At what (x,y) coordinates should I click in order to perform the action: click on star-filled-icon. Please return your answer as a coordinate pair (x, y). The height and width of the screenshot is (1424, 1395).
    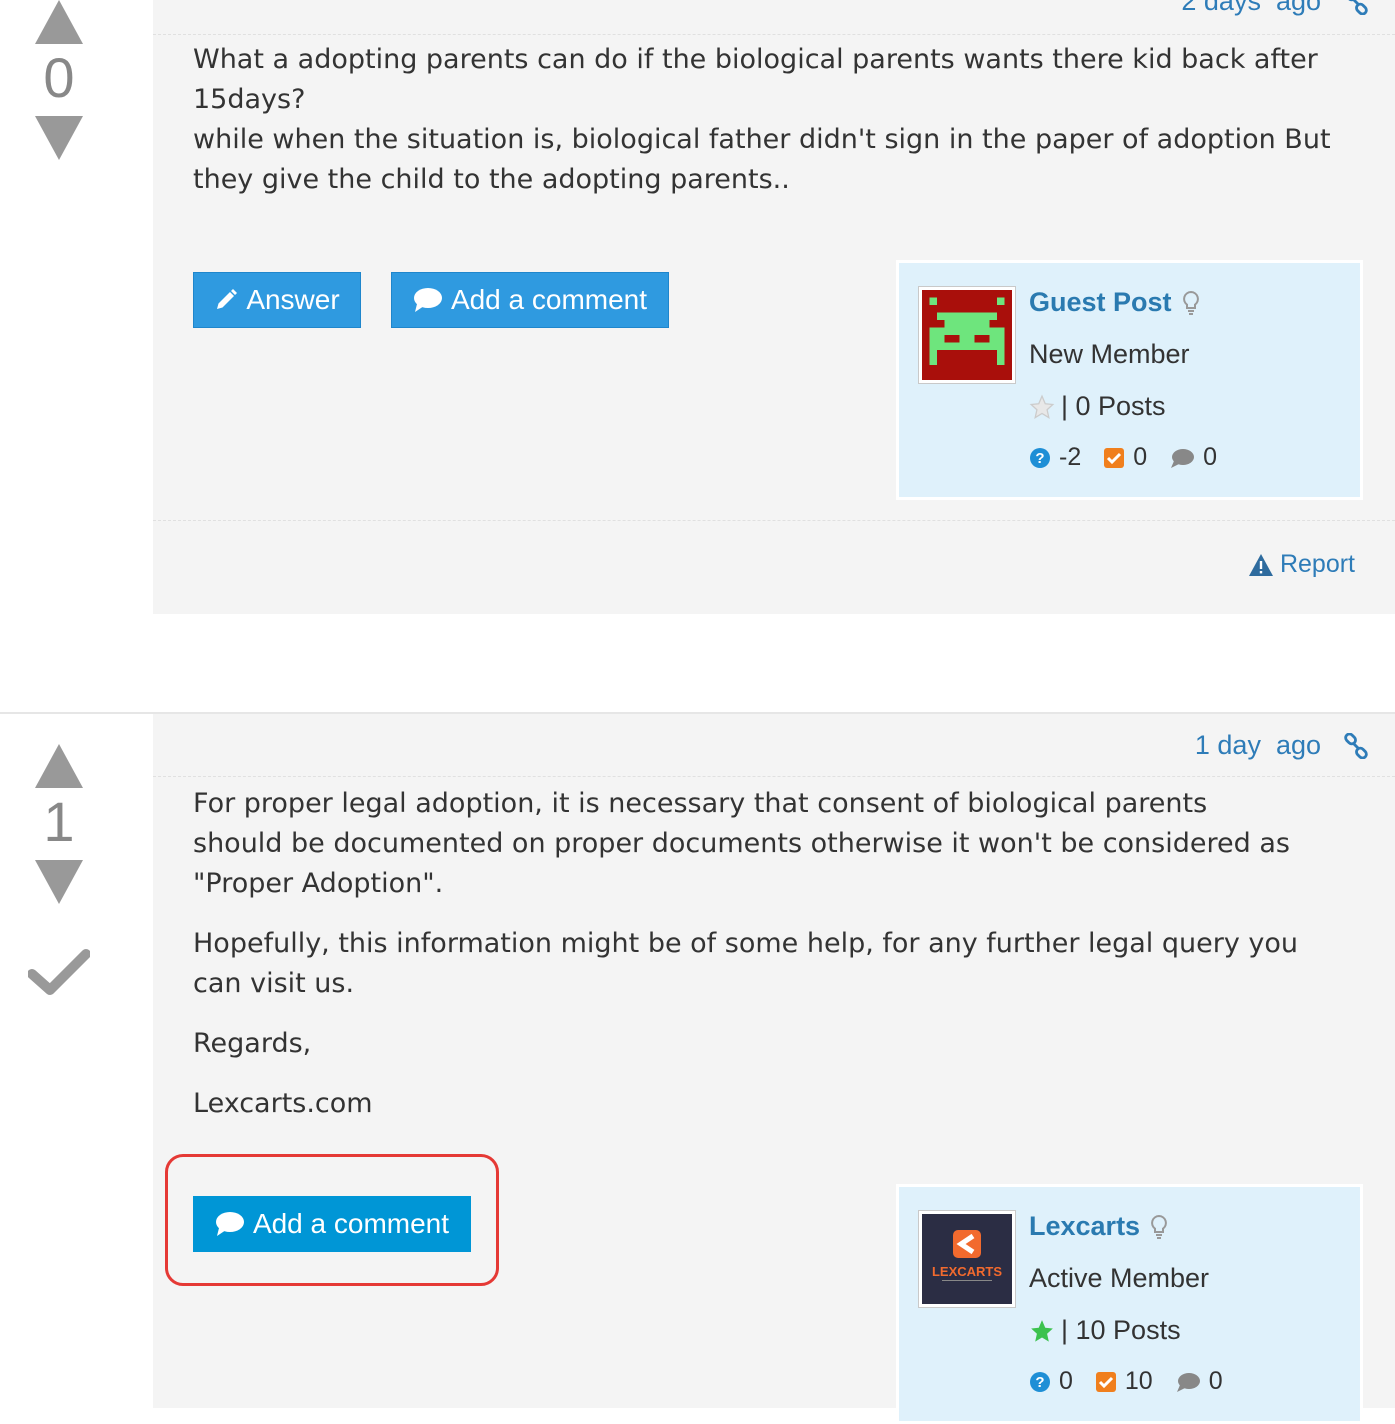
    Looking at the image, I should click on (1042, 1330).